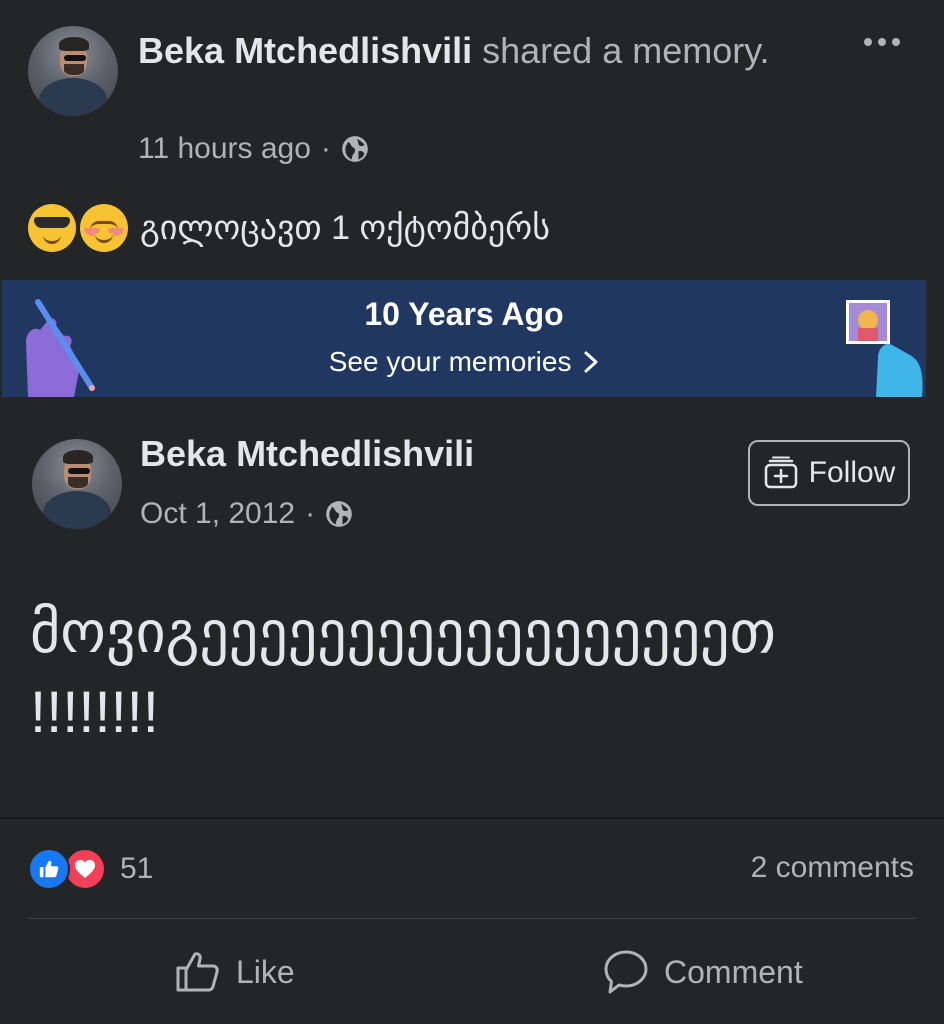  I want to click on banner-title: 10 Years Ago, so click(464, 314).